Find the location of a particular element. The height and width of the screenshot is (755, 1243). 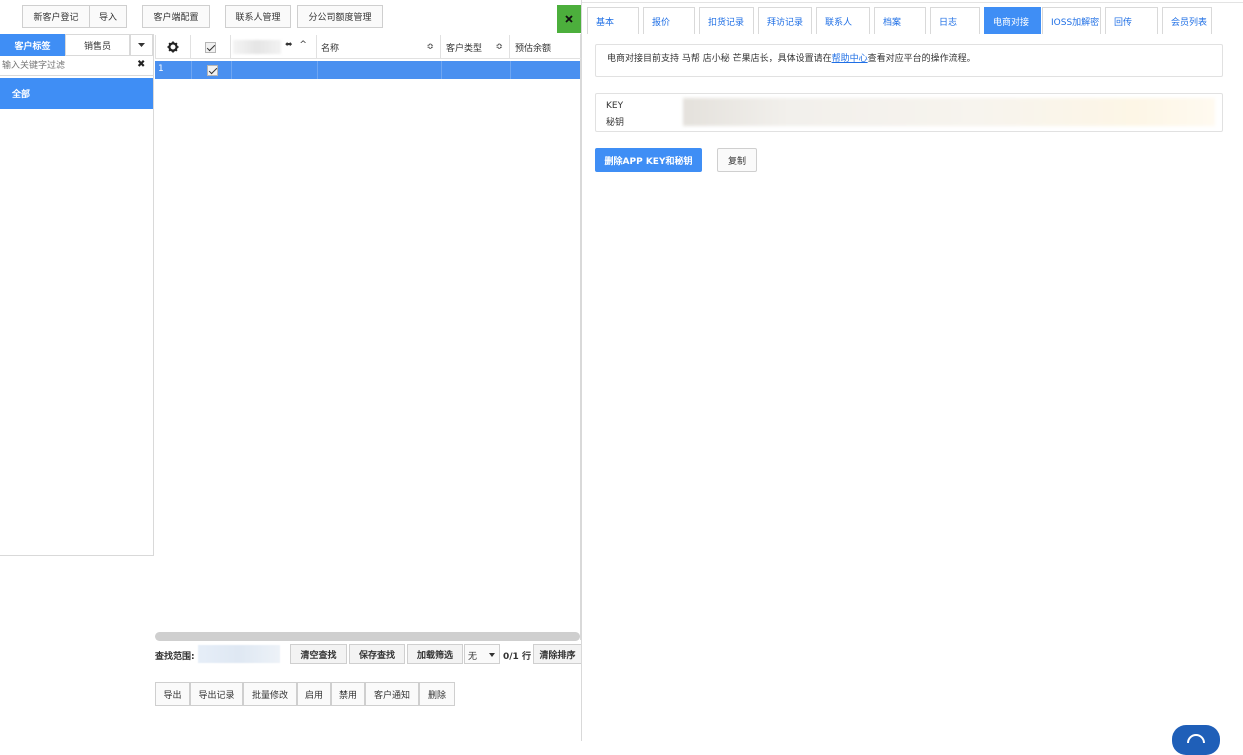

customer-notify-button: 客户通知 is located at coordinates (392, 694).